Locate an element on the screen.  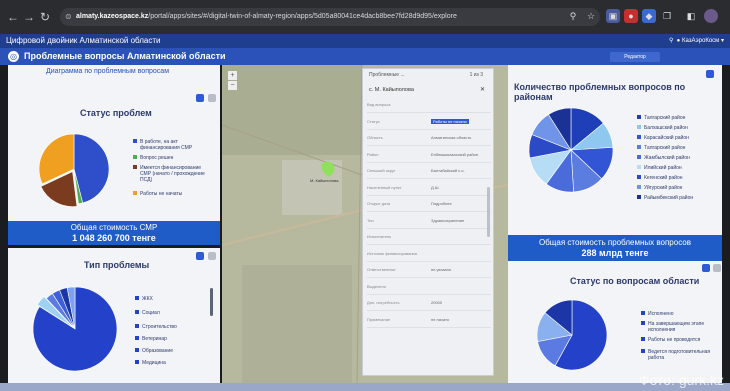
field-key: Вид вопроса is located at coordinates (379, 104).